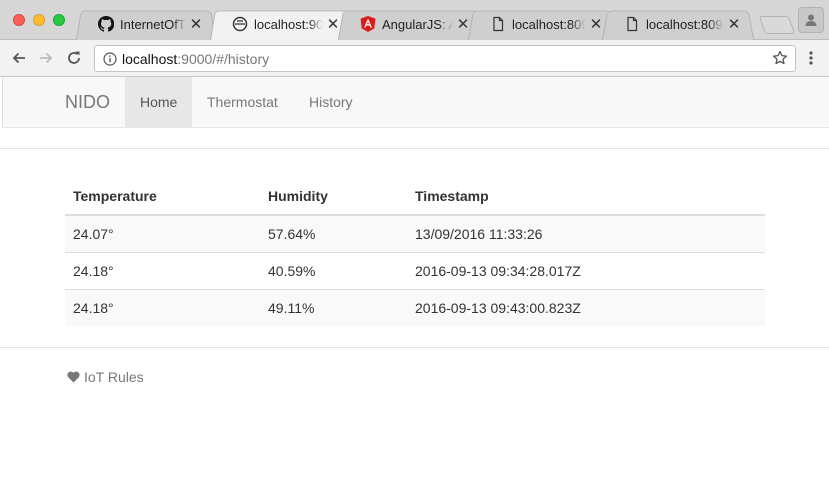 The width and height of the screenshot is (829, 492). I want to click on github-icon, so click(106, 24).